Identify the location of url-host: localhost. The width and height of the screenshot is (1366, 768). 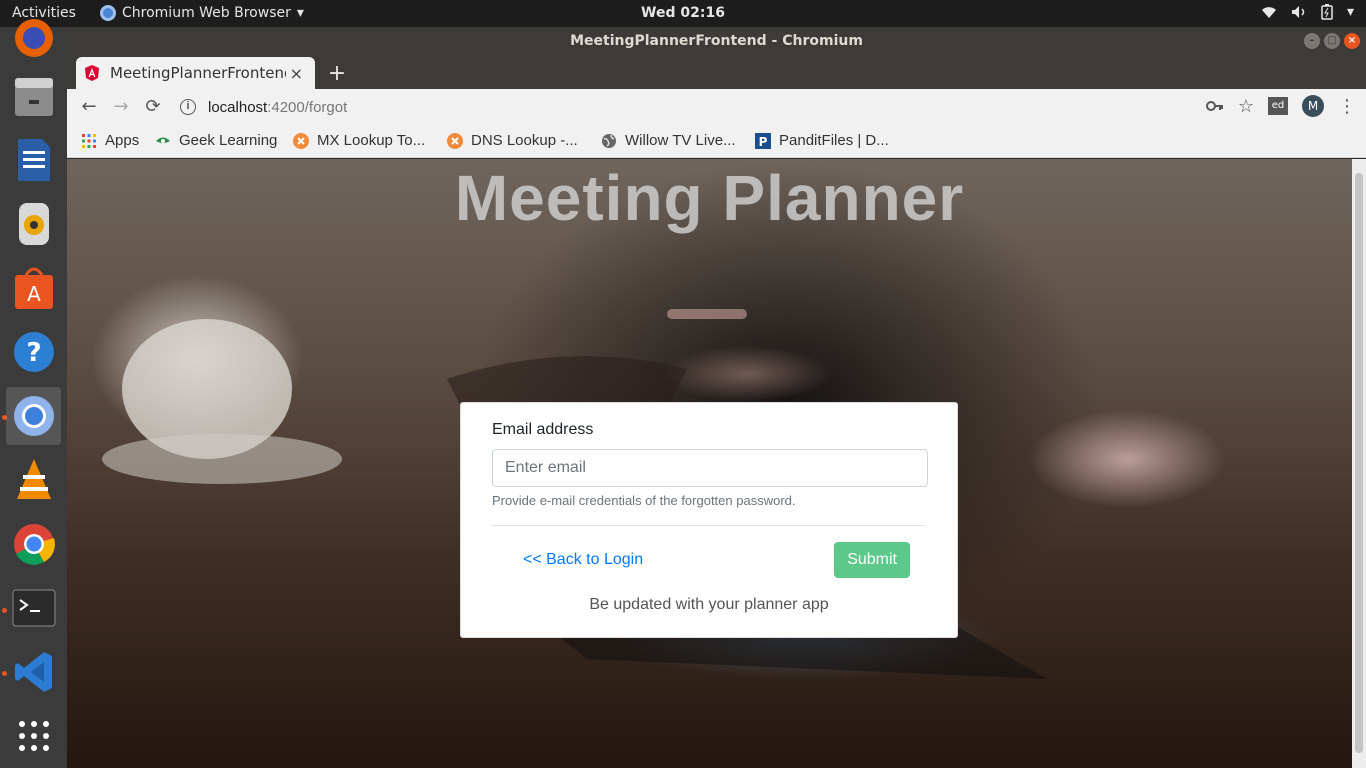
(238, 107).